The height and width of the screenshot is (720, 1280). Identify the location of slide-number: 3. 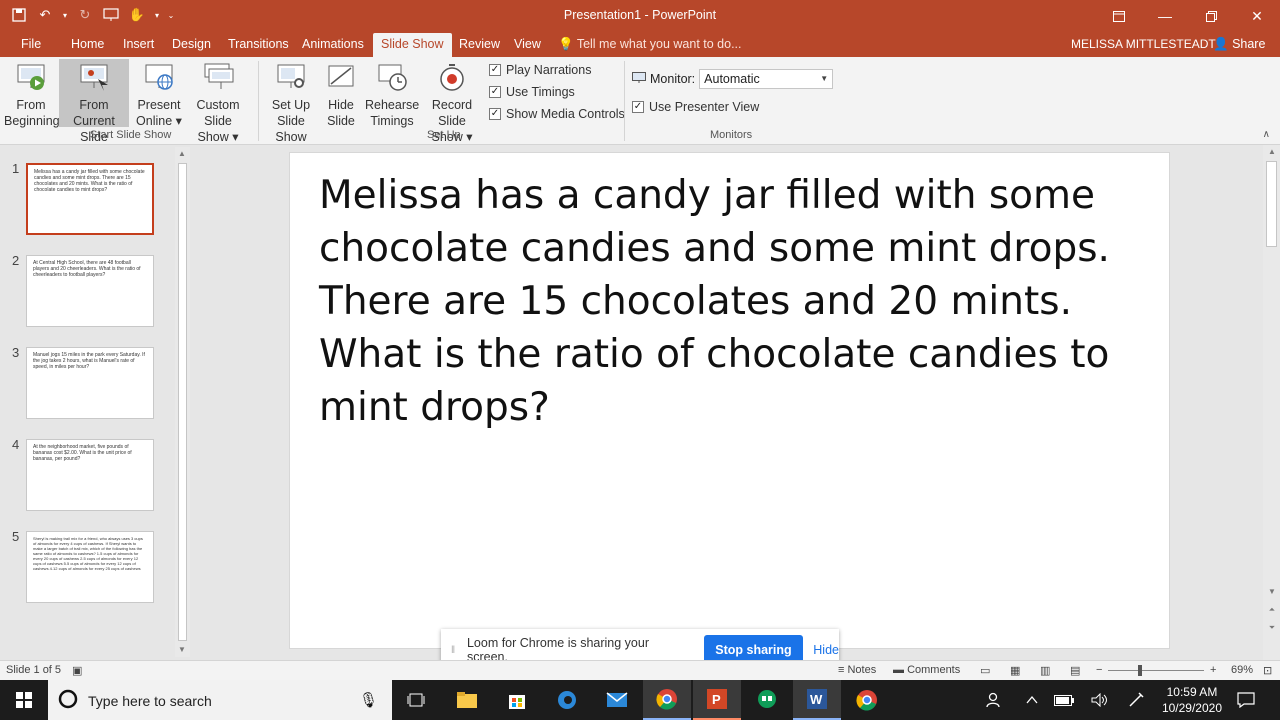
(16, 352).